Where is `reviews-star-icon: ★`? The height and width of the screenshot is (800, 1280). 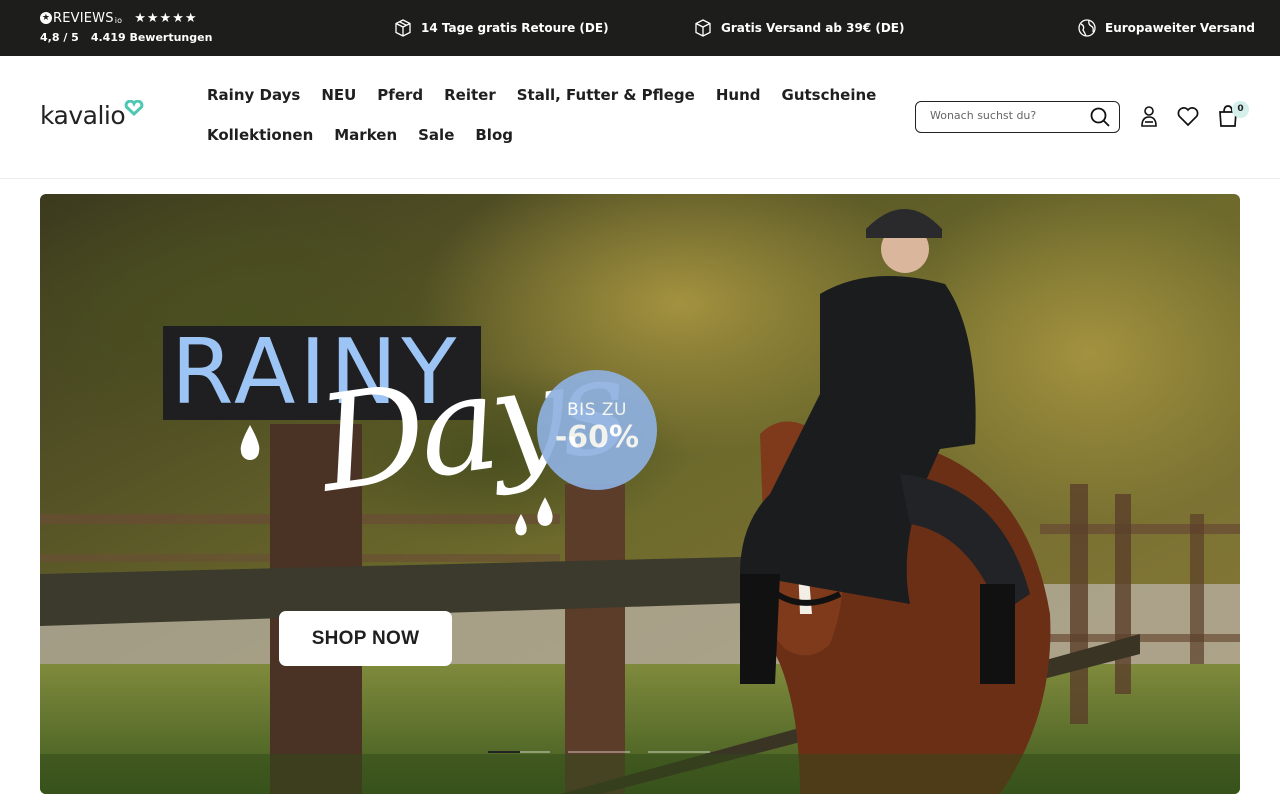 reviews-star-icon: ★ is located at coordinates (46, 18).